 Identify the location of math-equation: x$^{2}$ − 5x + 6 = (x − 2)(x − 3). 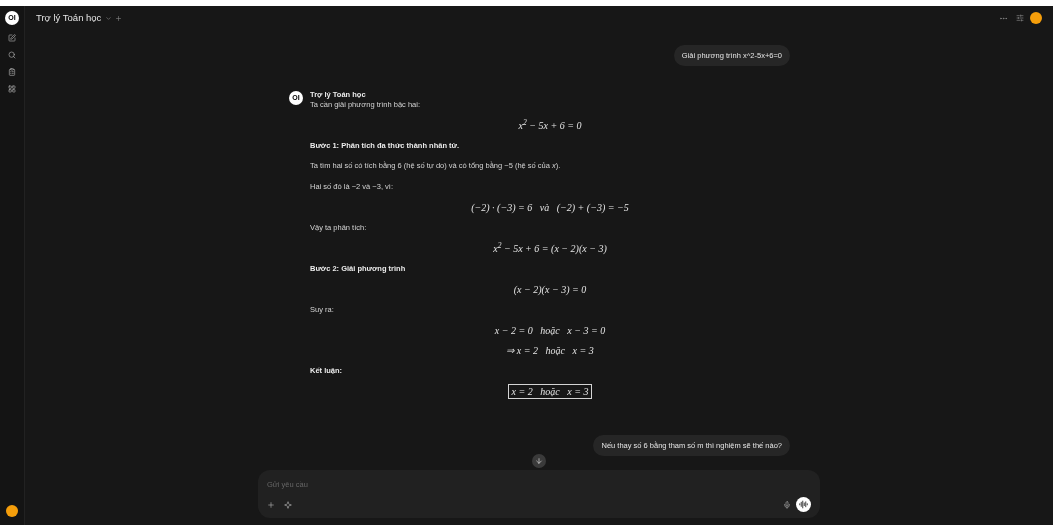
(550, 248).